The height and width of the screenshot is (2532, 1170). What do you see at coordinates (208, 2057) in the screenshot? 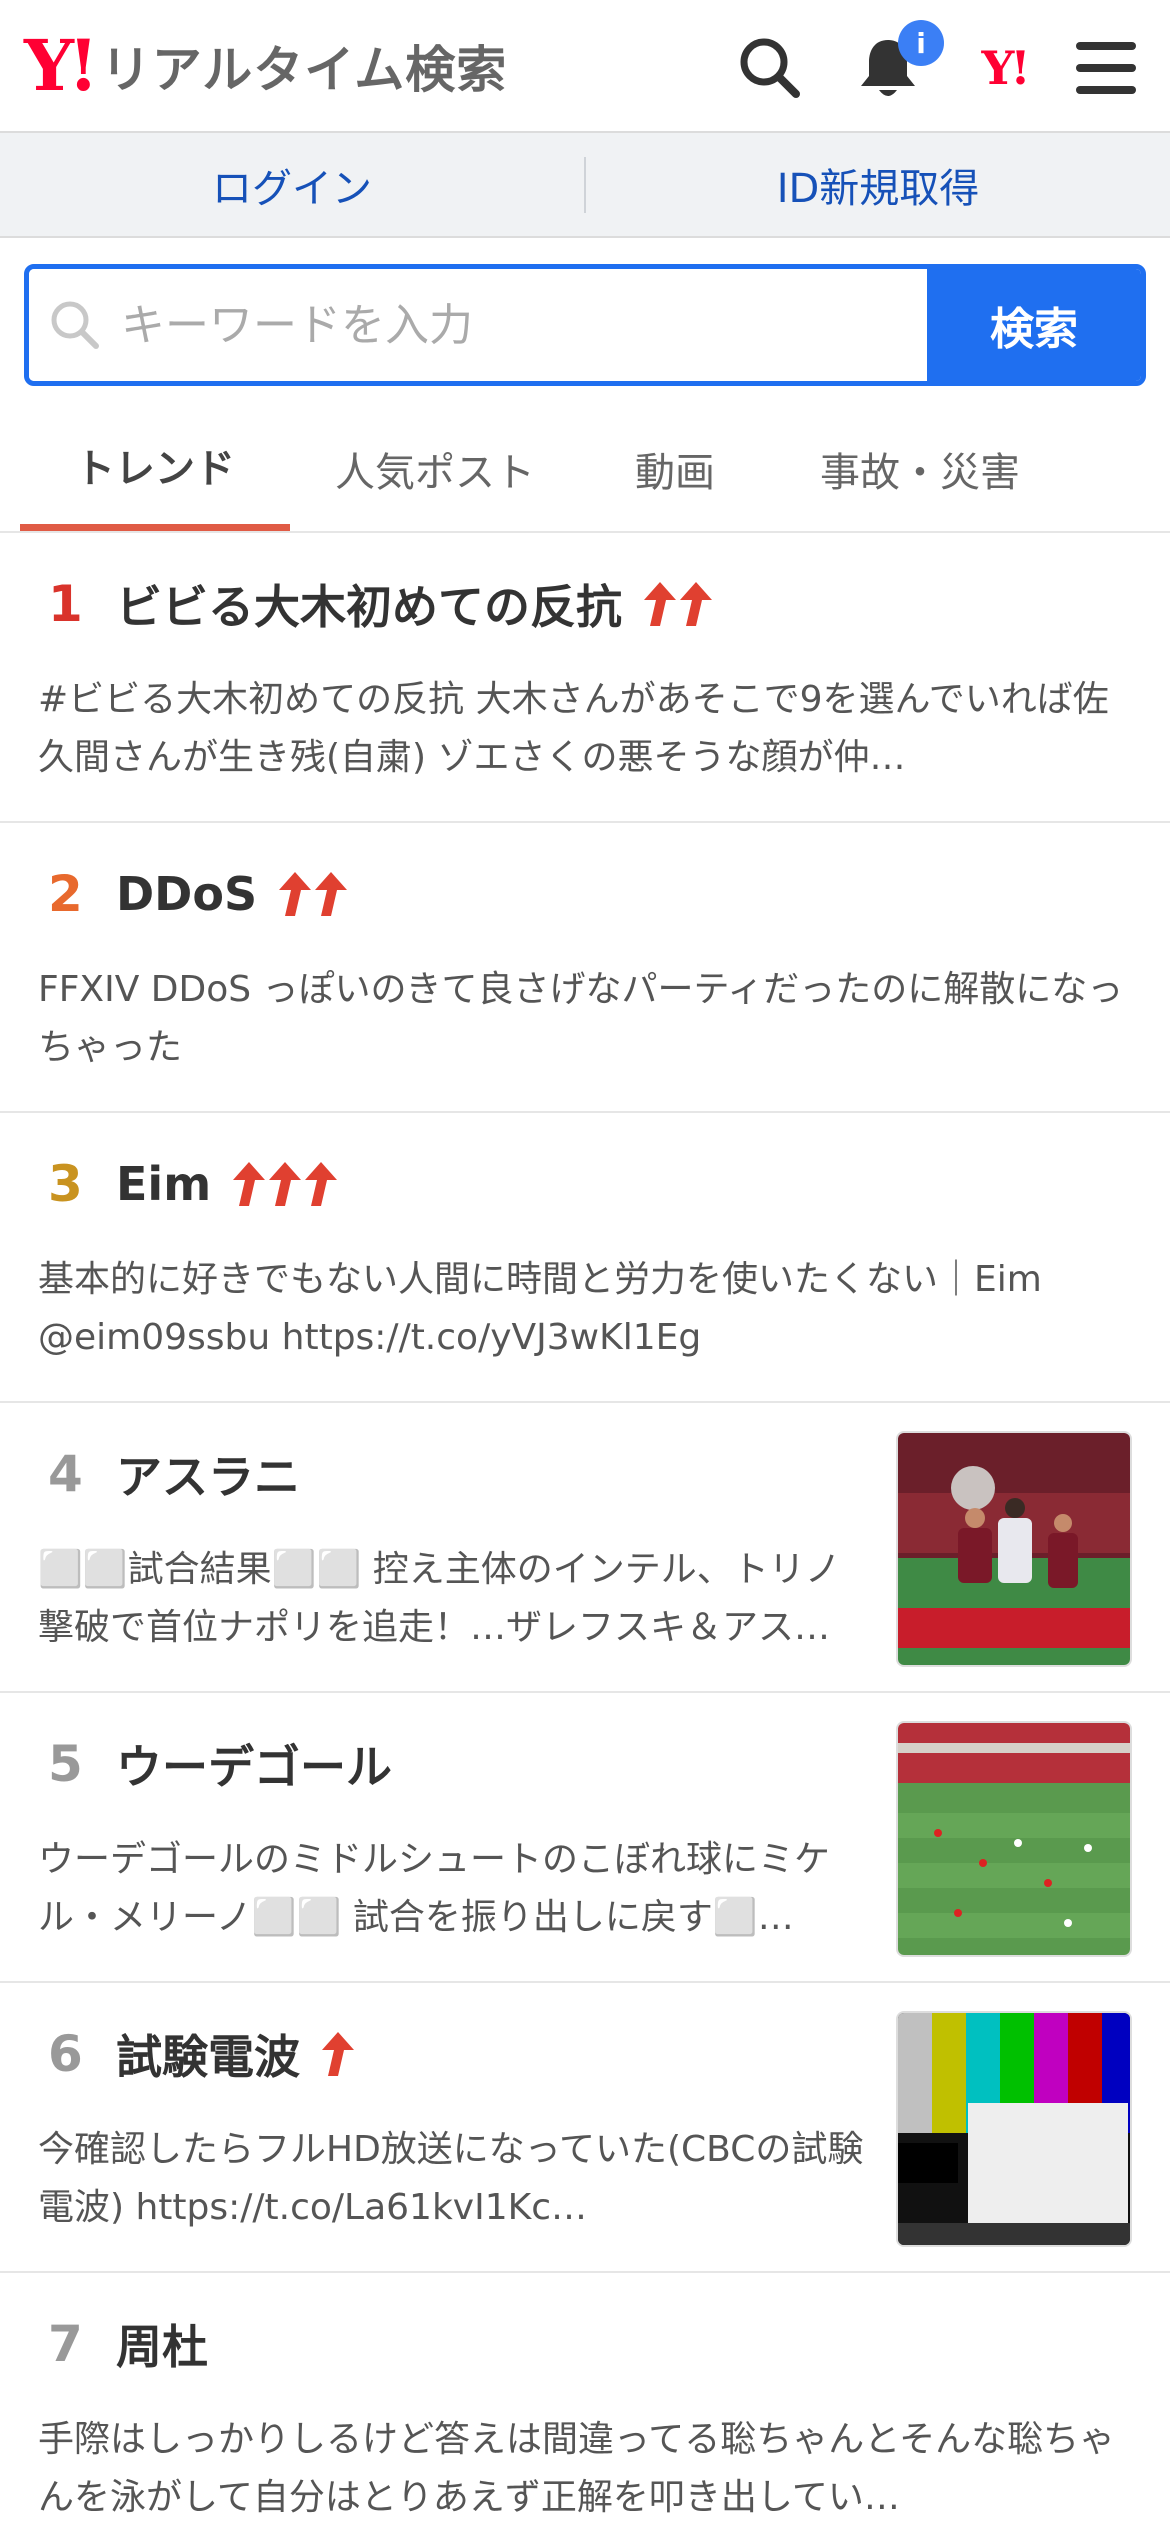
I see `trend-title: 試験電波` at bounding box center [208, 2057].